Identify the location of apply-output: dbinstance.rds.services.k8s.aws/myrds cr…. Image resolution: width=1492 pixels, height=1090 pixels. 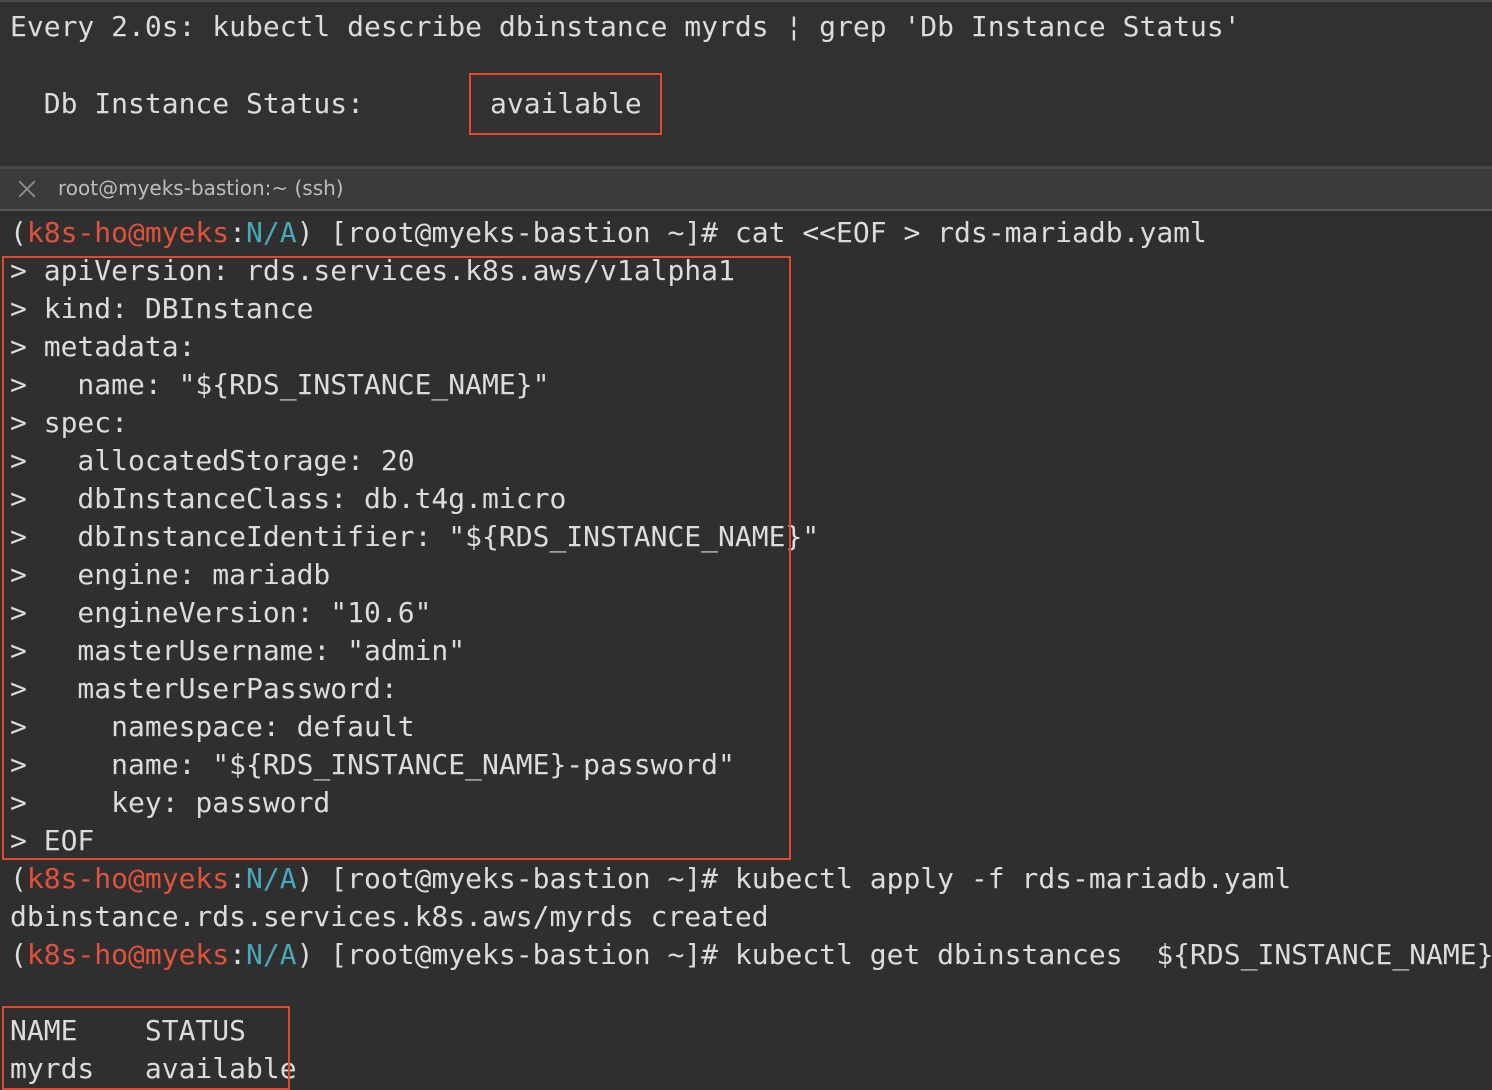
(389, 916).